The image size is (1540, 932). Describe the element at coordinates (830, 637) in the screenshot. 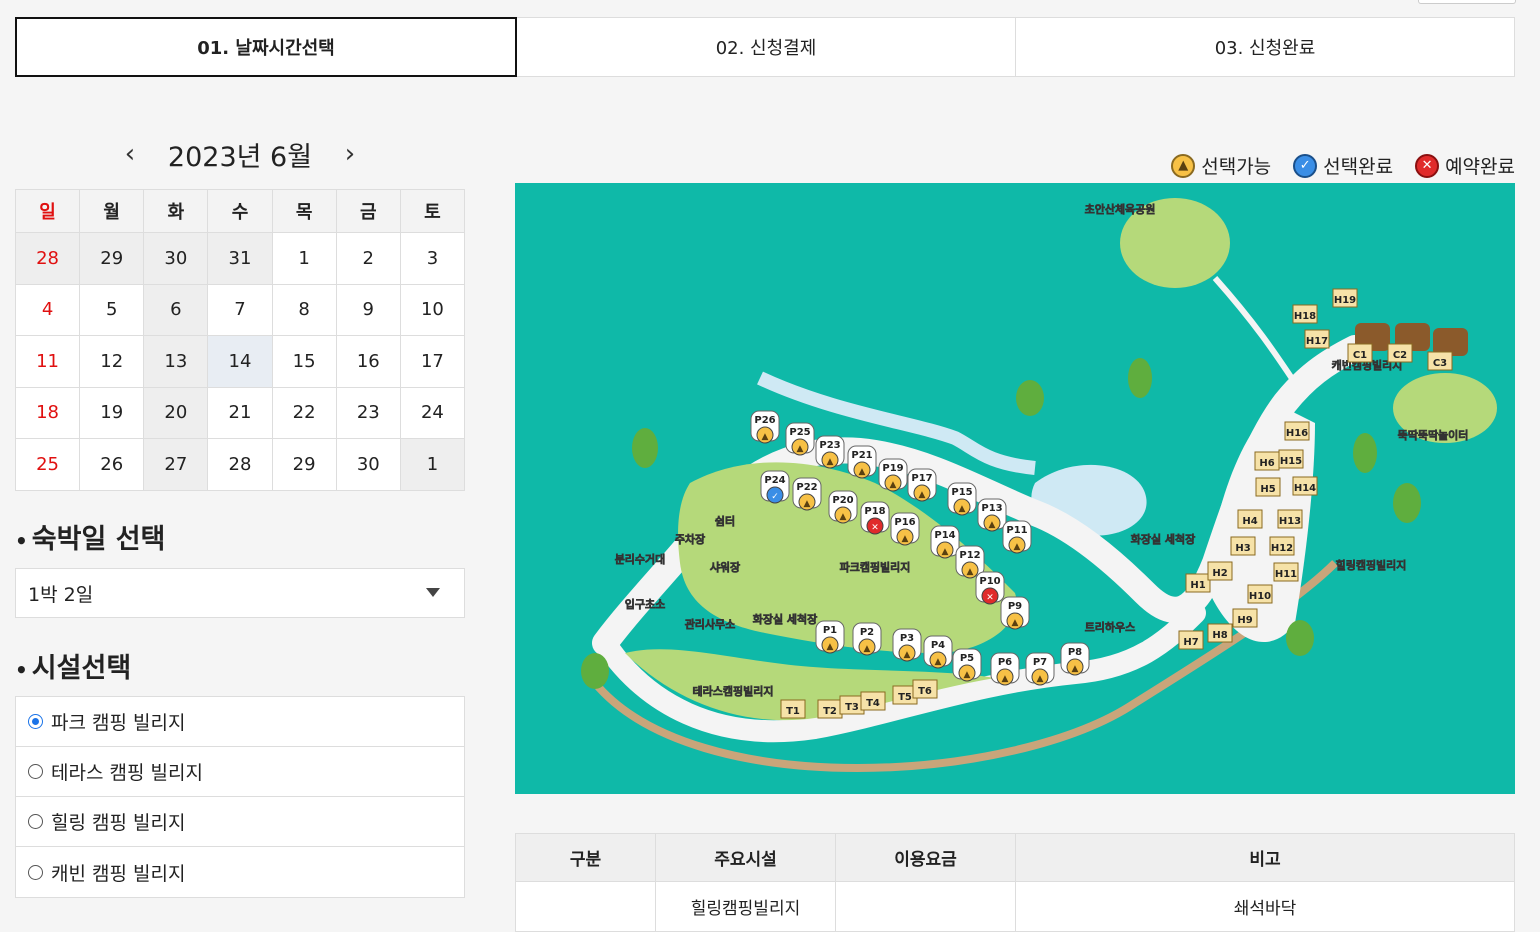

I see `campsite-p1: P1 ▲` at that location.